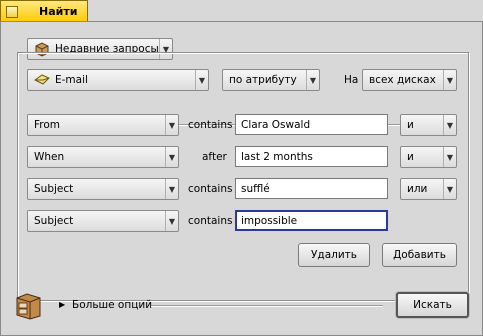 Image resolution: width=483 pixels, height=336 pixels. What do you see at coordinates (112, 305) in the screenshot?
I see `more-options-label: Больше опций` at bounding box center [112, 305].